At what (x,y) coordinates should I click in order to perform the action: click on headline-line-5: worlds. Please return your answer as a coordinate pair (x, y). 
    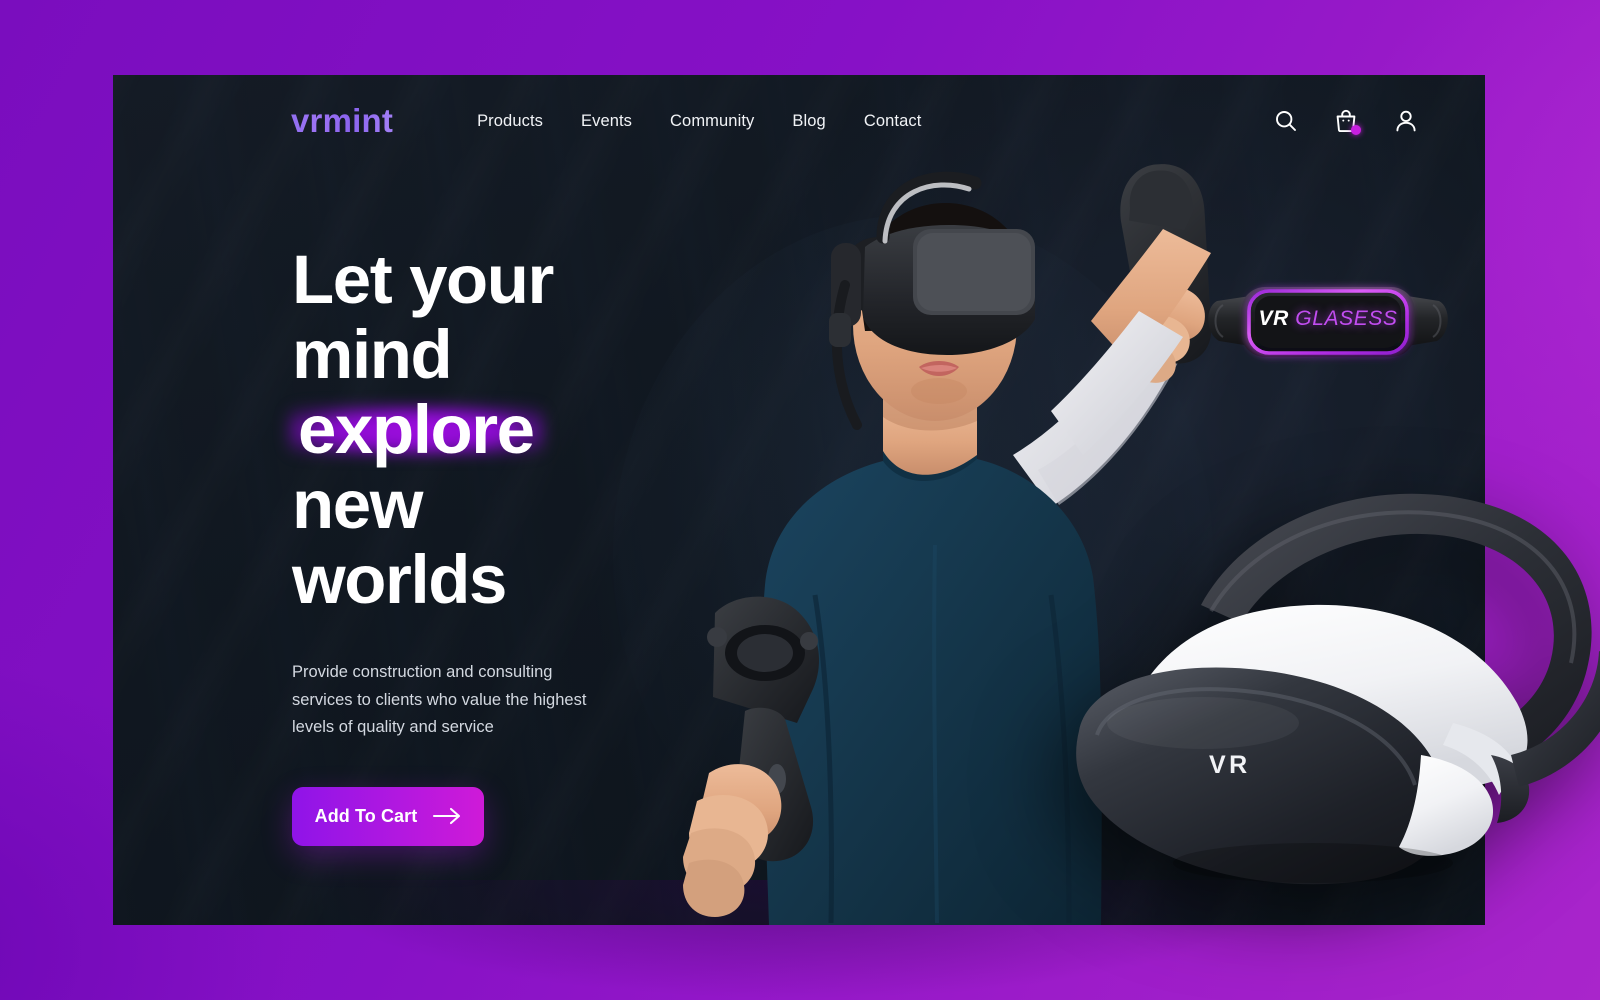
    Looking at the image, I should click on (399, 579).